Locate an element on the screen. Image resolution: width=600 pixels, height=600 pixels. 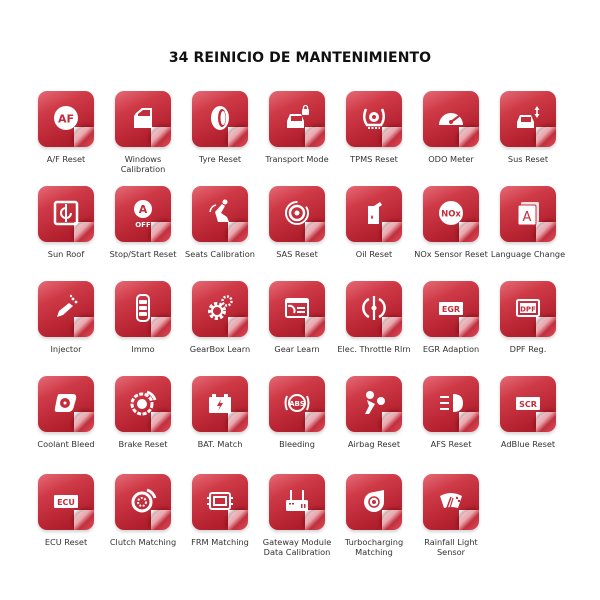
tile-label: Language Change is located at coordinates (528, 254).